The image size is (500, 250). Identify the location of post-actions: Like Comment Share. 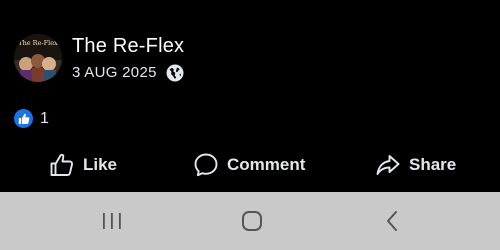
(250, 165).